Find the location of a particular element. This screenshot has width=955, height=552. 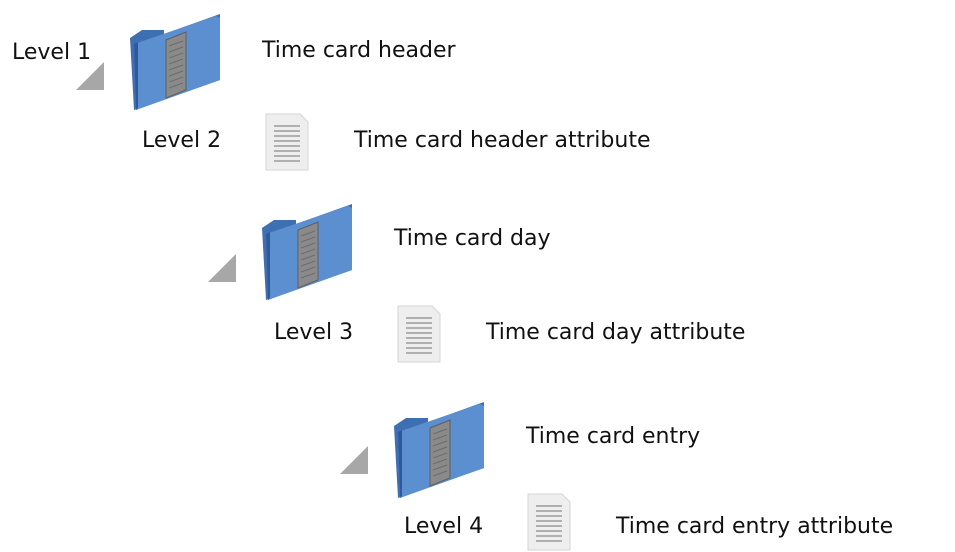

time-card-entry-attribute-label: Time card entry attribute is located at coordinates (755, 526).